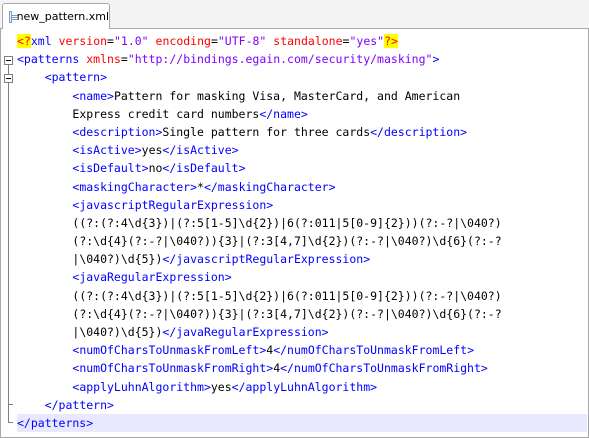 The height and width of the screenshot is (438, 589). I want to click on tag-pattern-close: </pattern>, so click(79, 404).